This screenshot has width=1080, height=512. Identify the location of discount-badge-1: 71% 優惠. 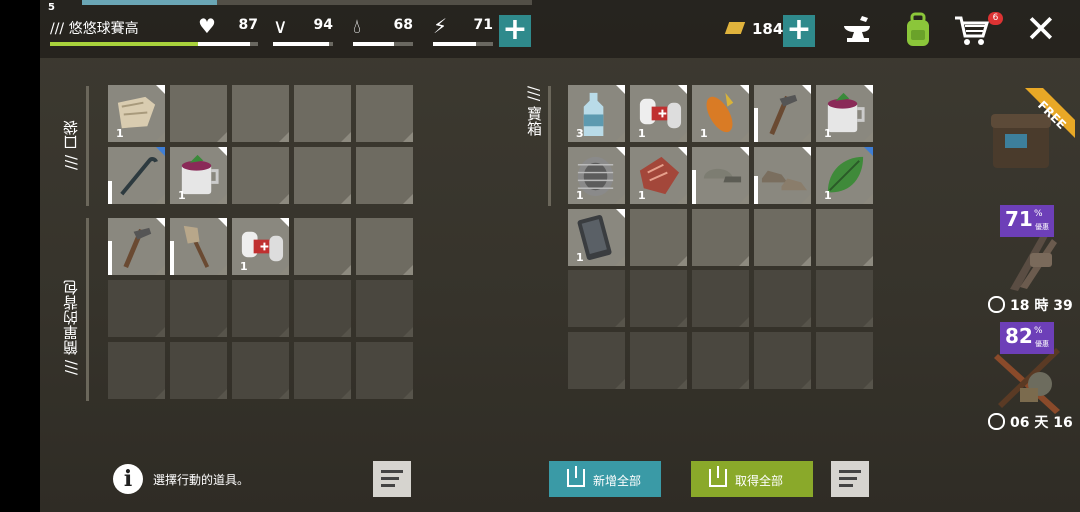
(1027, 221).